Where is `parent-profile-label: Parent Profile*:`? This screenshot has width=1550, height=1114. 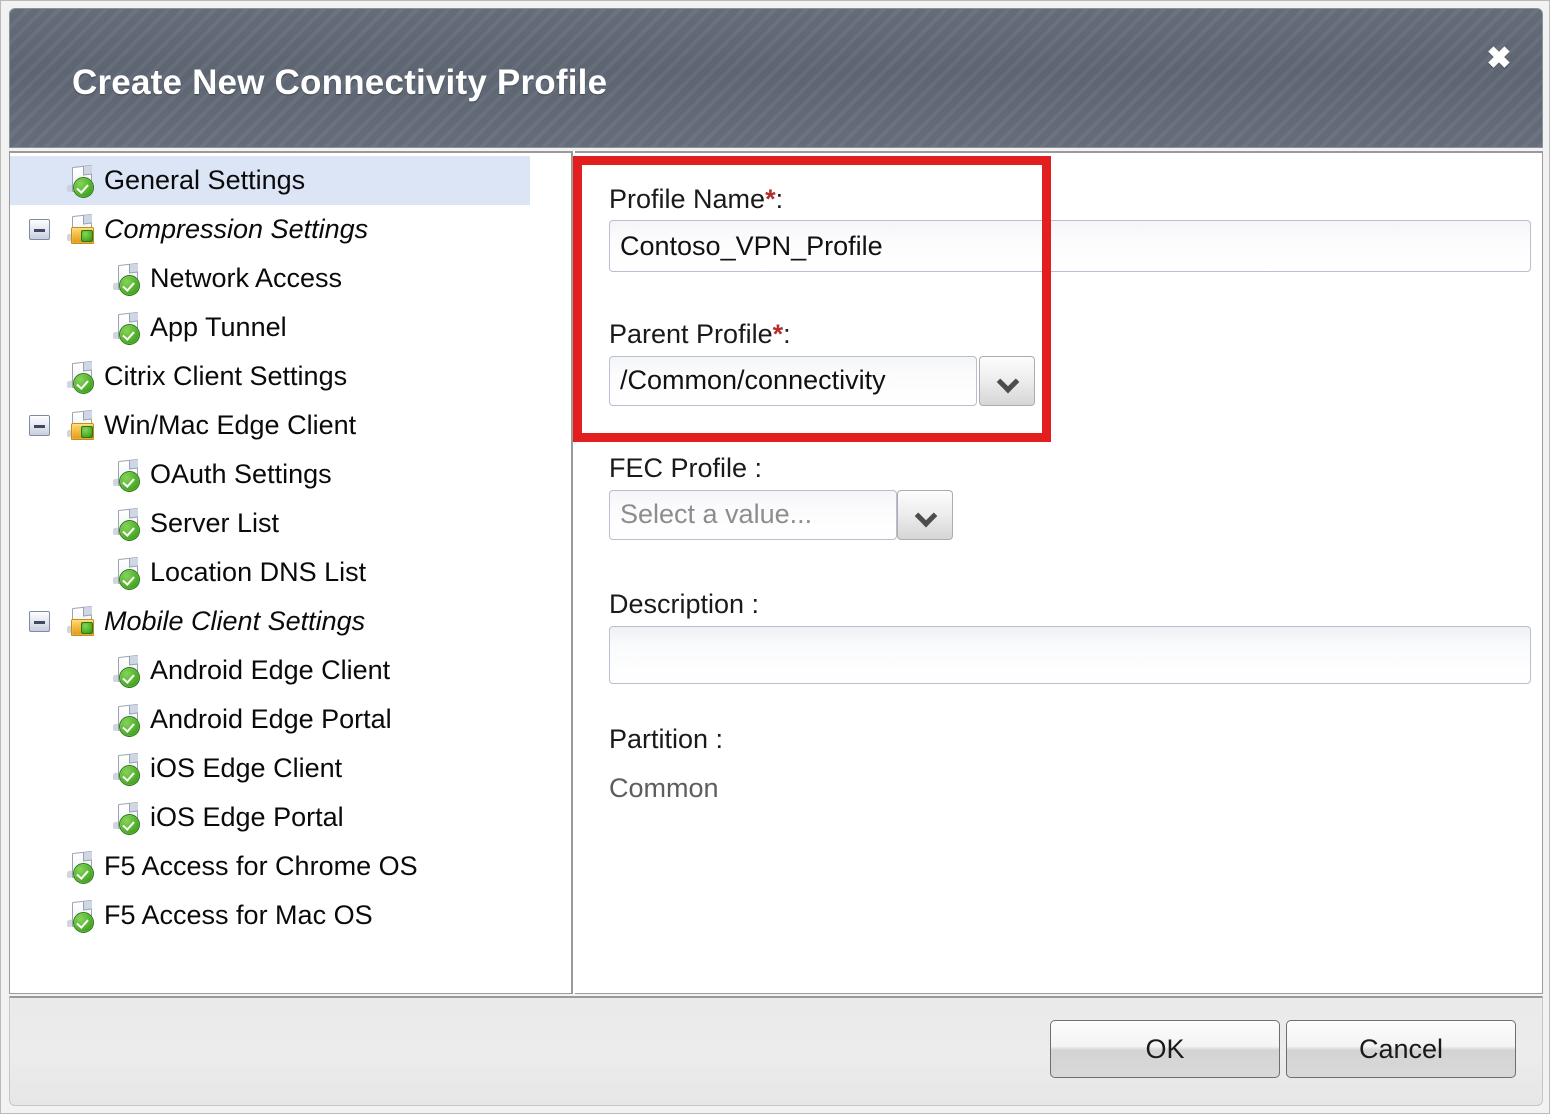 parent-profile-label: Parent Profile*: is located at coordinates (700, 334).